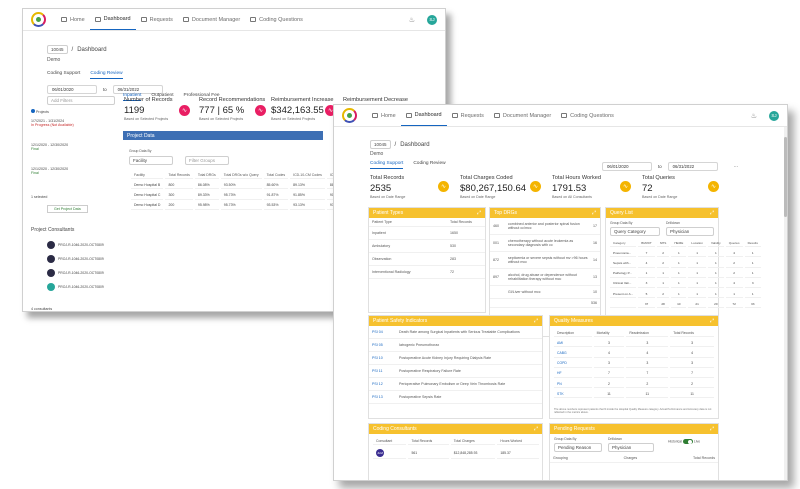 This screenshot has height=489, width=800. Describe the element at coordinates (545, 213) in the screenshot. I see `panel-header: Top DRGs ⤢` at that location.